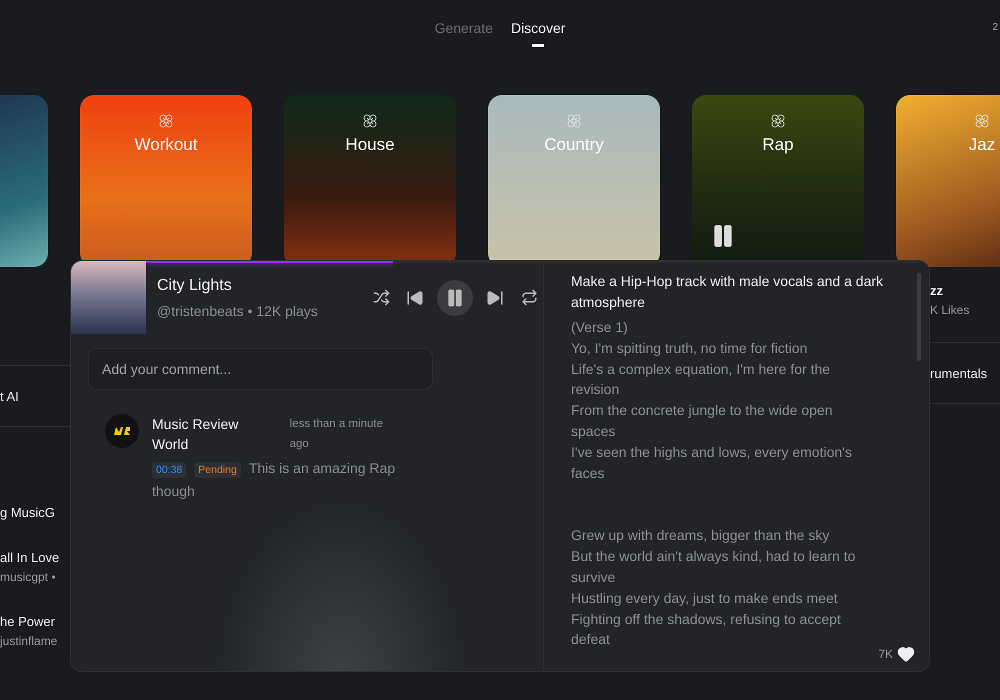 The height and width of the screenshot is (700, 1000). I want to click on list-title: g MusicG, so click(28, 512).